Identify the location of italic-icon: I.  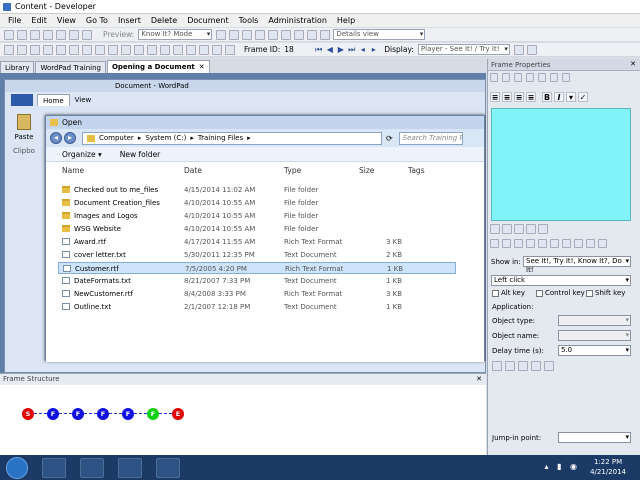
(559, 97).